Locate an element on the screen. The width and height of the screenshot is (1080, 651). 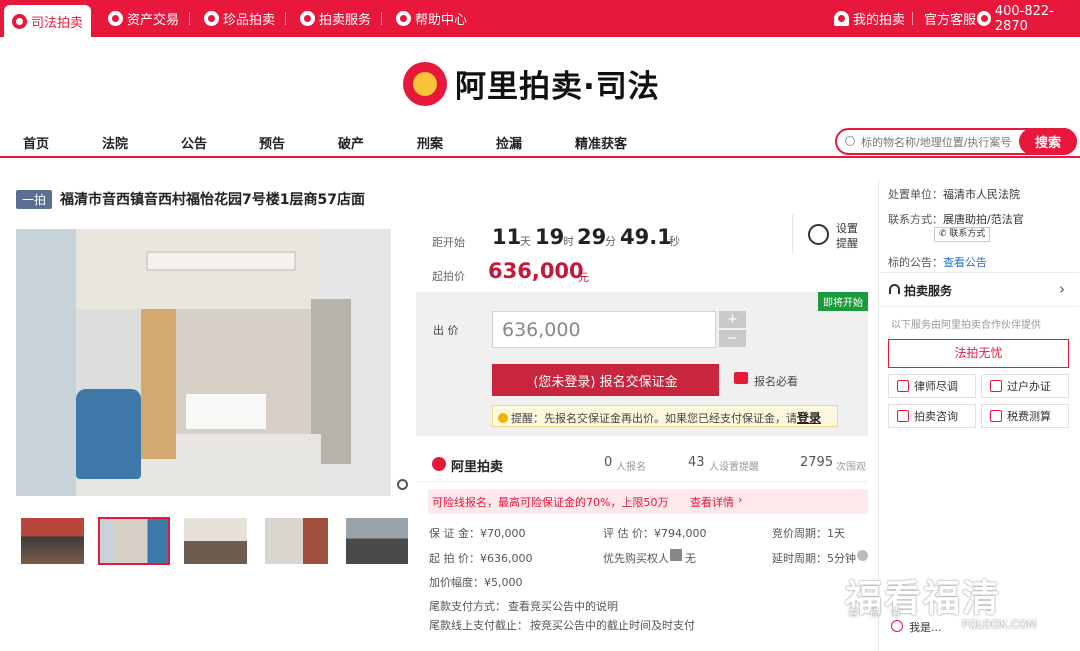
login-tip: 提醒：先报名交保证金再出价。如果您已经支付保证金，请登录 is located at coordinates (665, 416).